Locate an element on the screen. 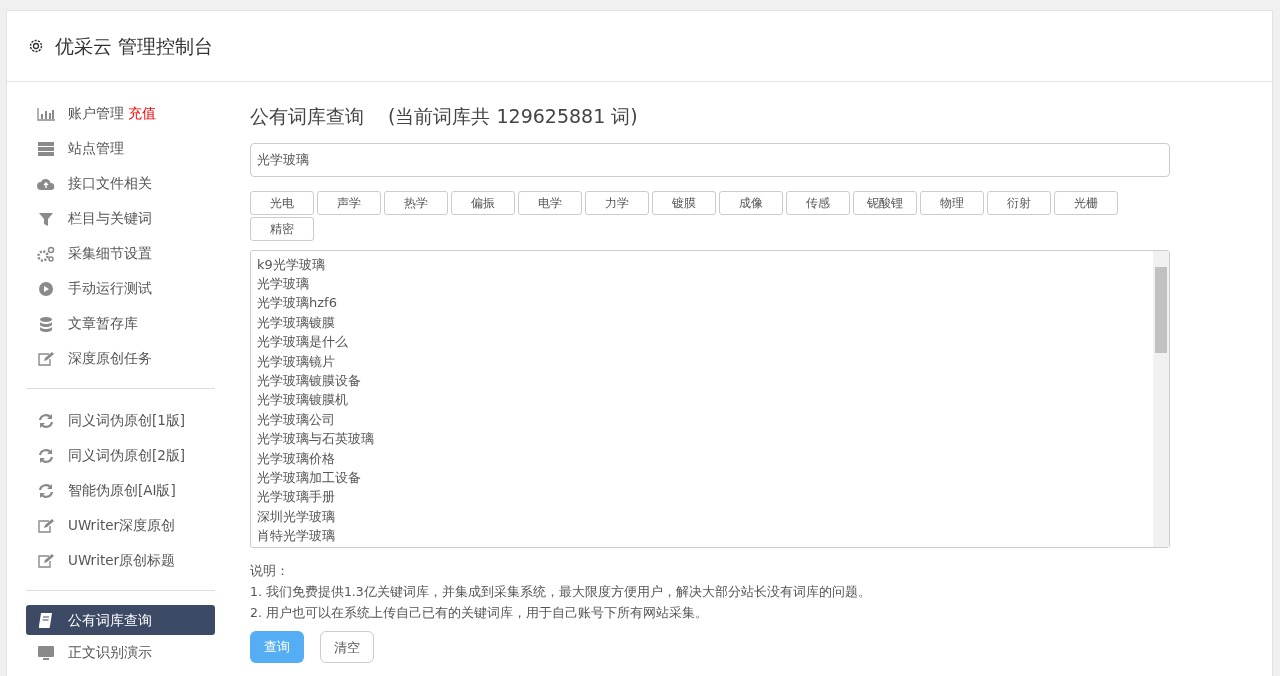  tag-button: 热学 is located at coordinates (416, 202).